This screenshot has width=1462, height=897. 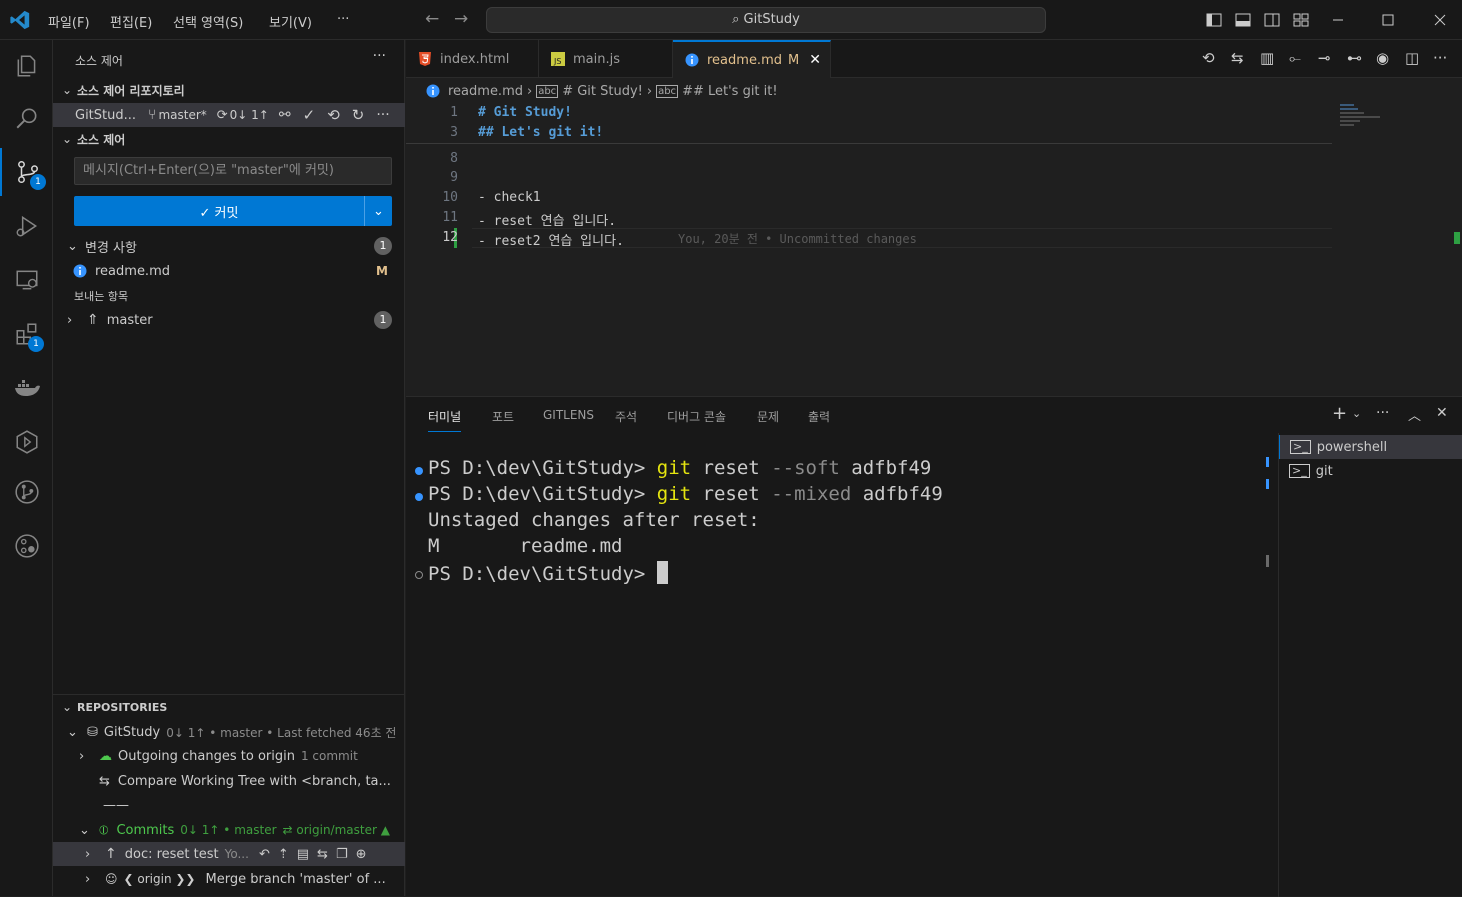 I want to click on remote-explorer-icon, so click(x=26, y=280).